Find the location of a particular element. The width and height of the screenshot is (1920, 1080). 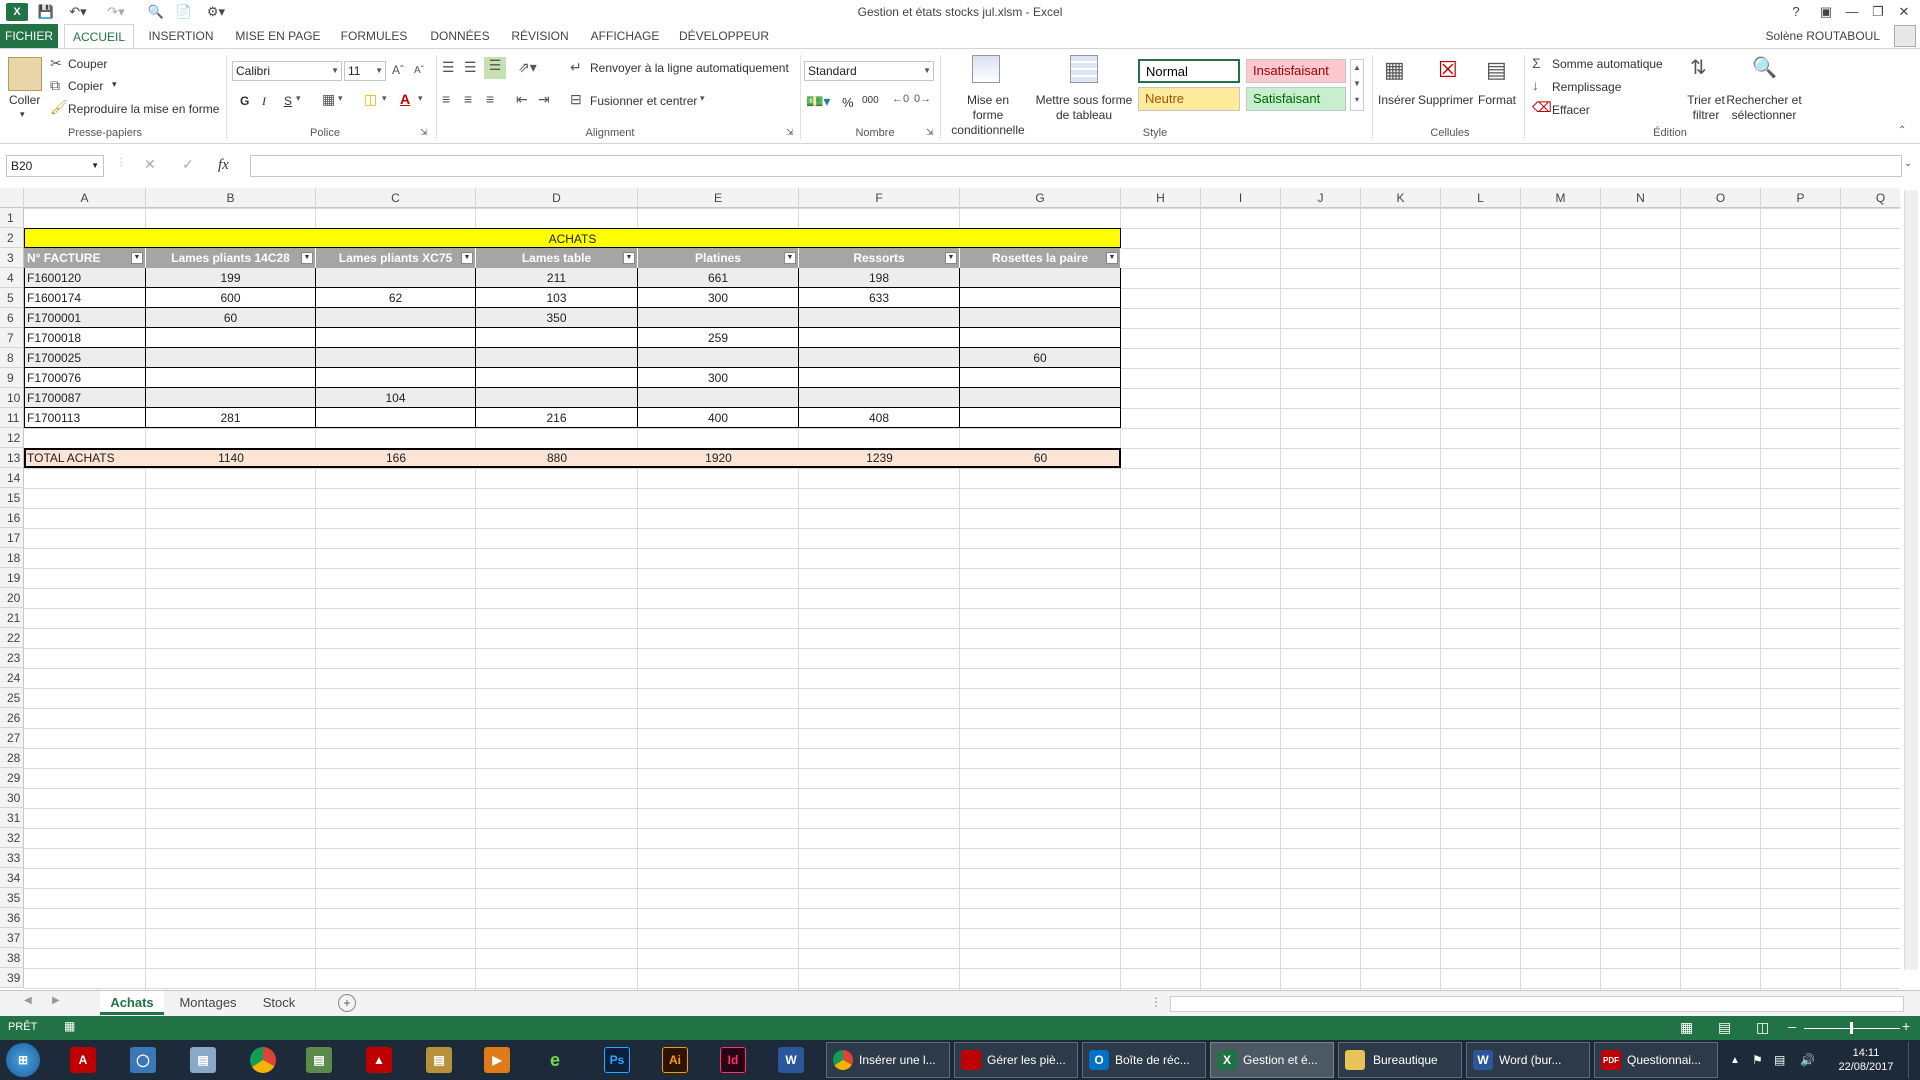

total-label-cell: TOTAL ACHATS is located at coordinates (85, 458).